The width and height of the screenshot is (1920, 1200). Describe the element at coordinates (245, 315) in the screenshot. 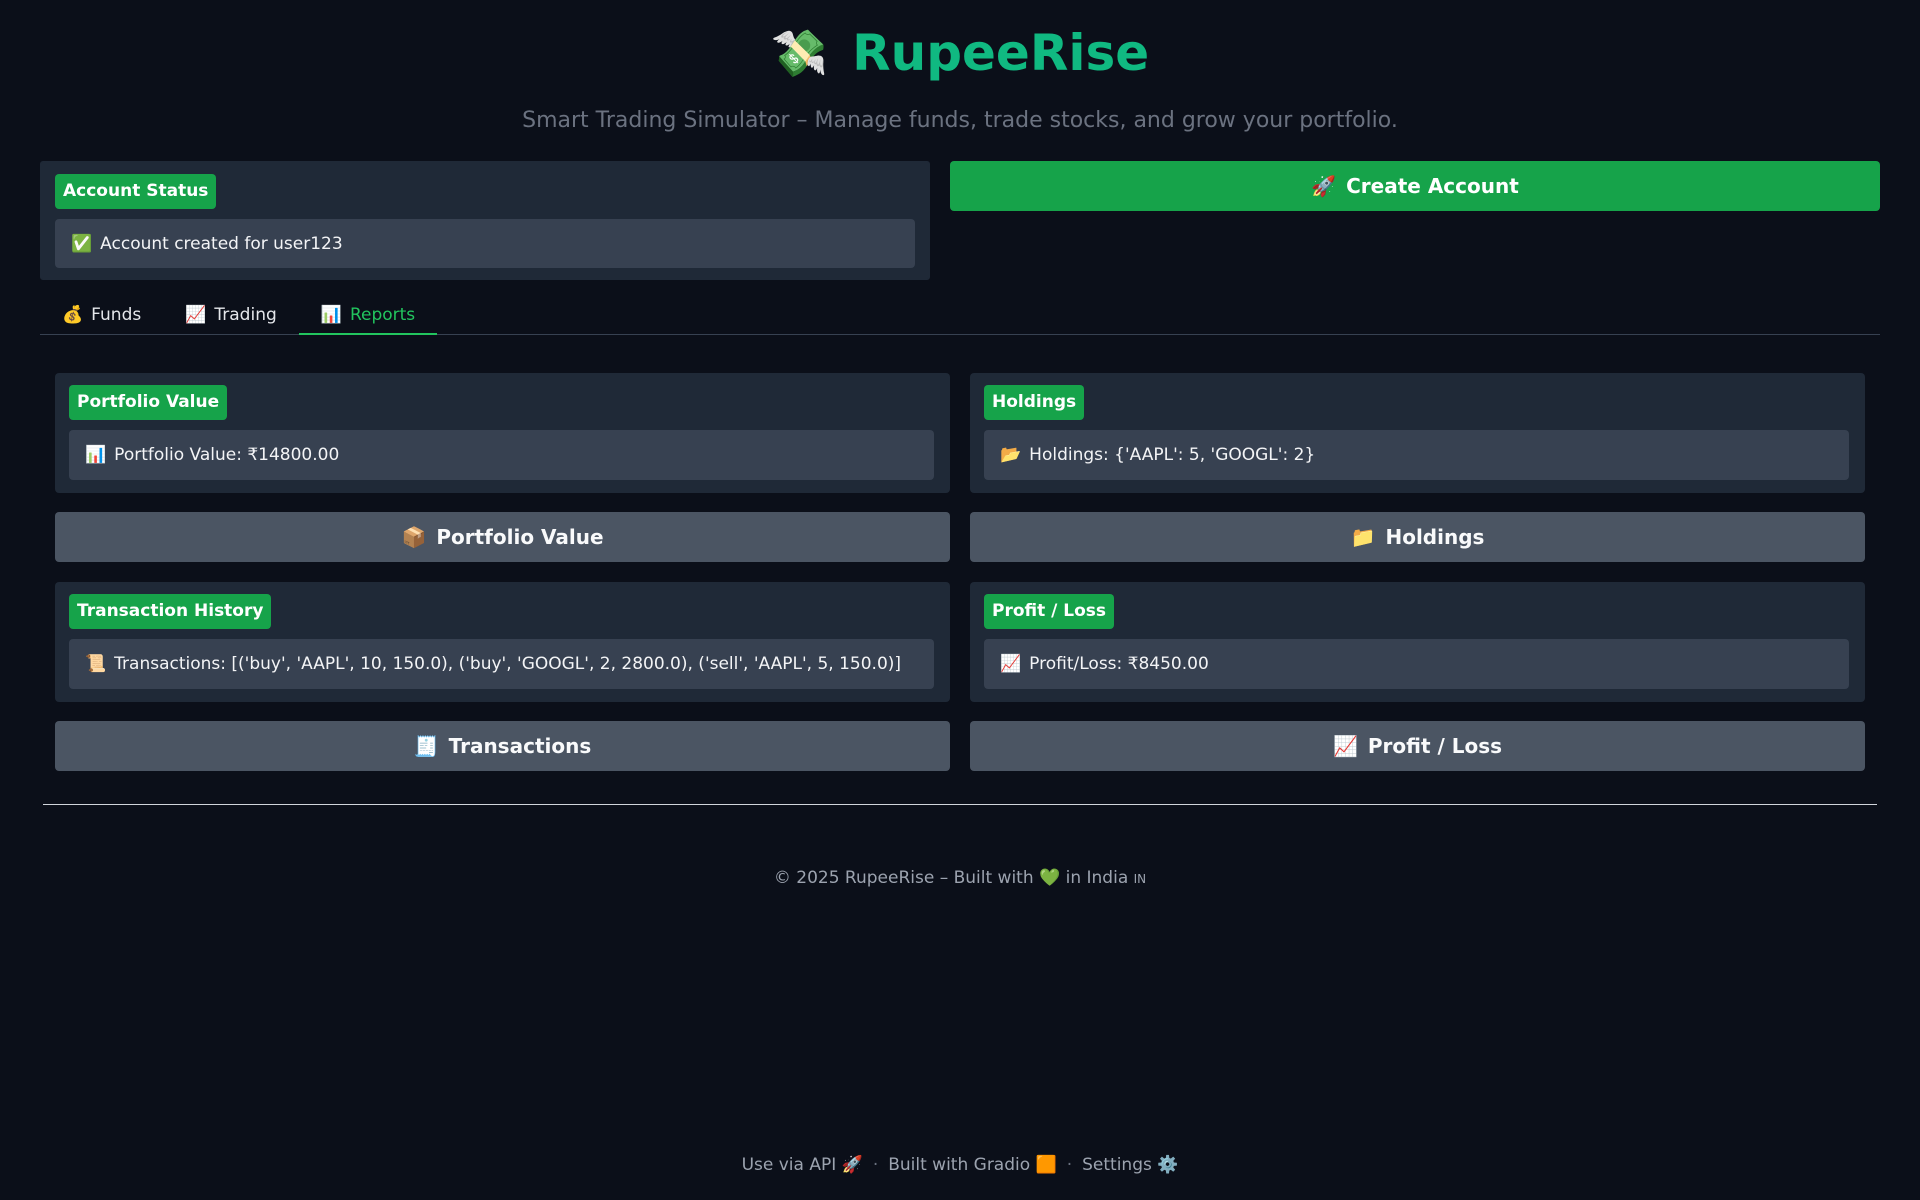

I see `tab-trading-label: Trading` at that location.